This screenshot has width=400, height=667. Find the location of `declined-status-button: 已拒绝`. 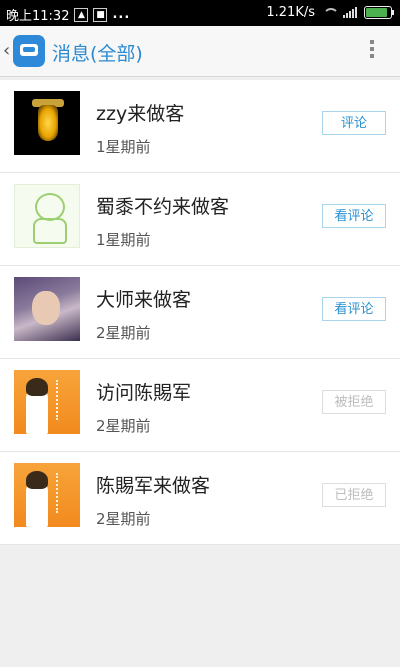

declined-status-button: 已拒绝 is located at coordinates (354, 495).